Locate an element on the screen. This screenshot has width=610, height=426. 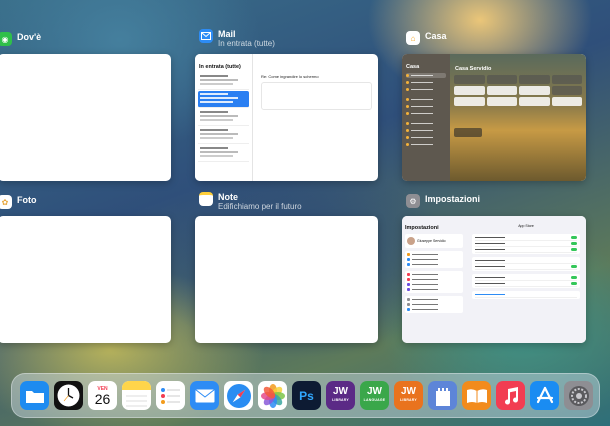
window-note is located at coordinates (286, 279).